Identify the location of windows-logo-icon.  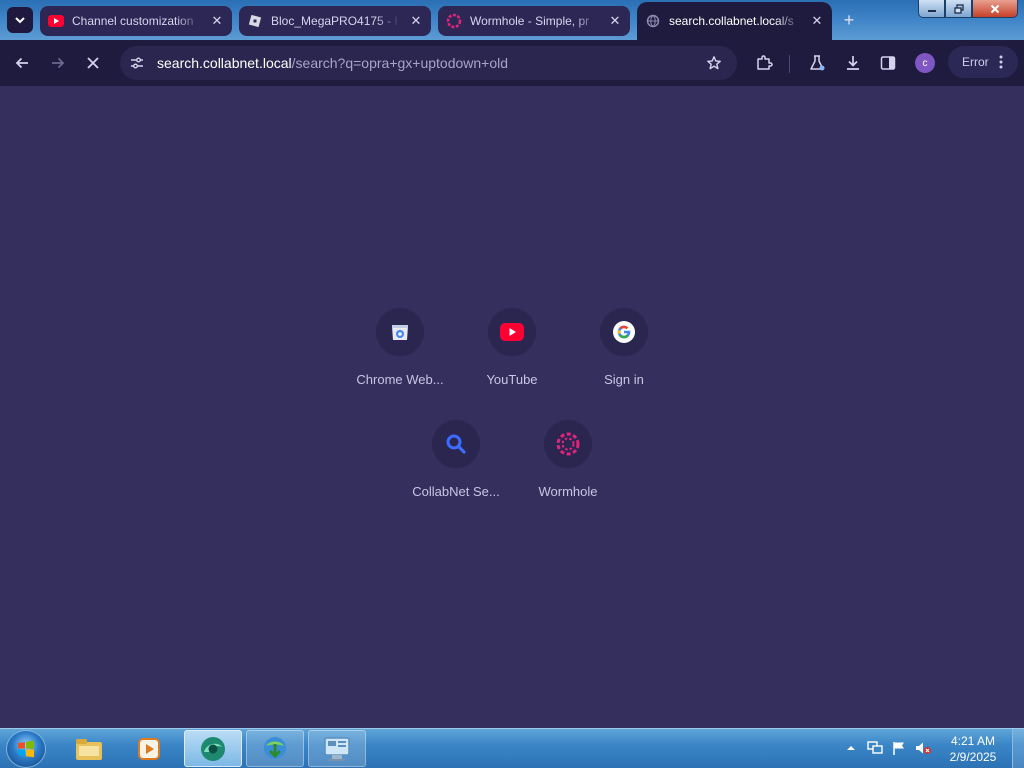
(26, 749).